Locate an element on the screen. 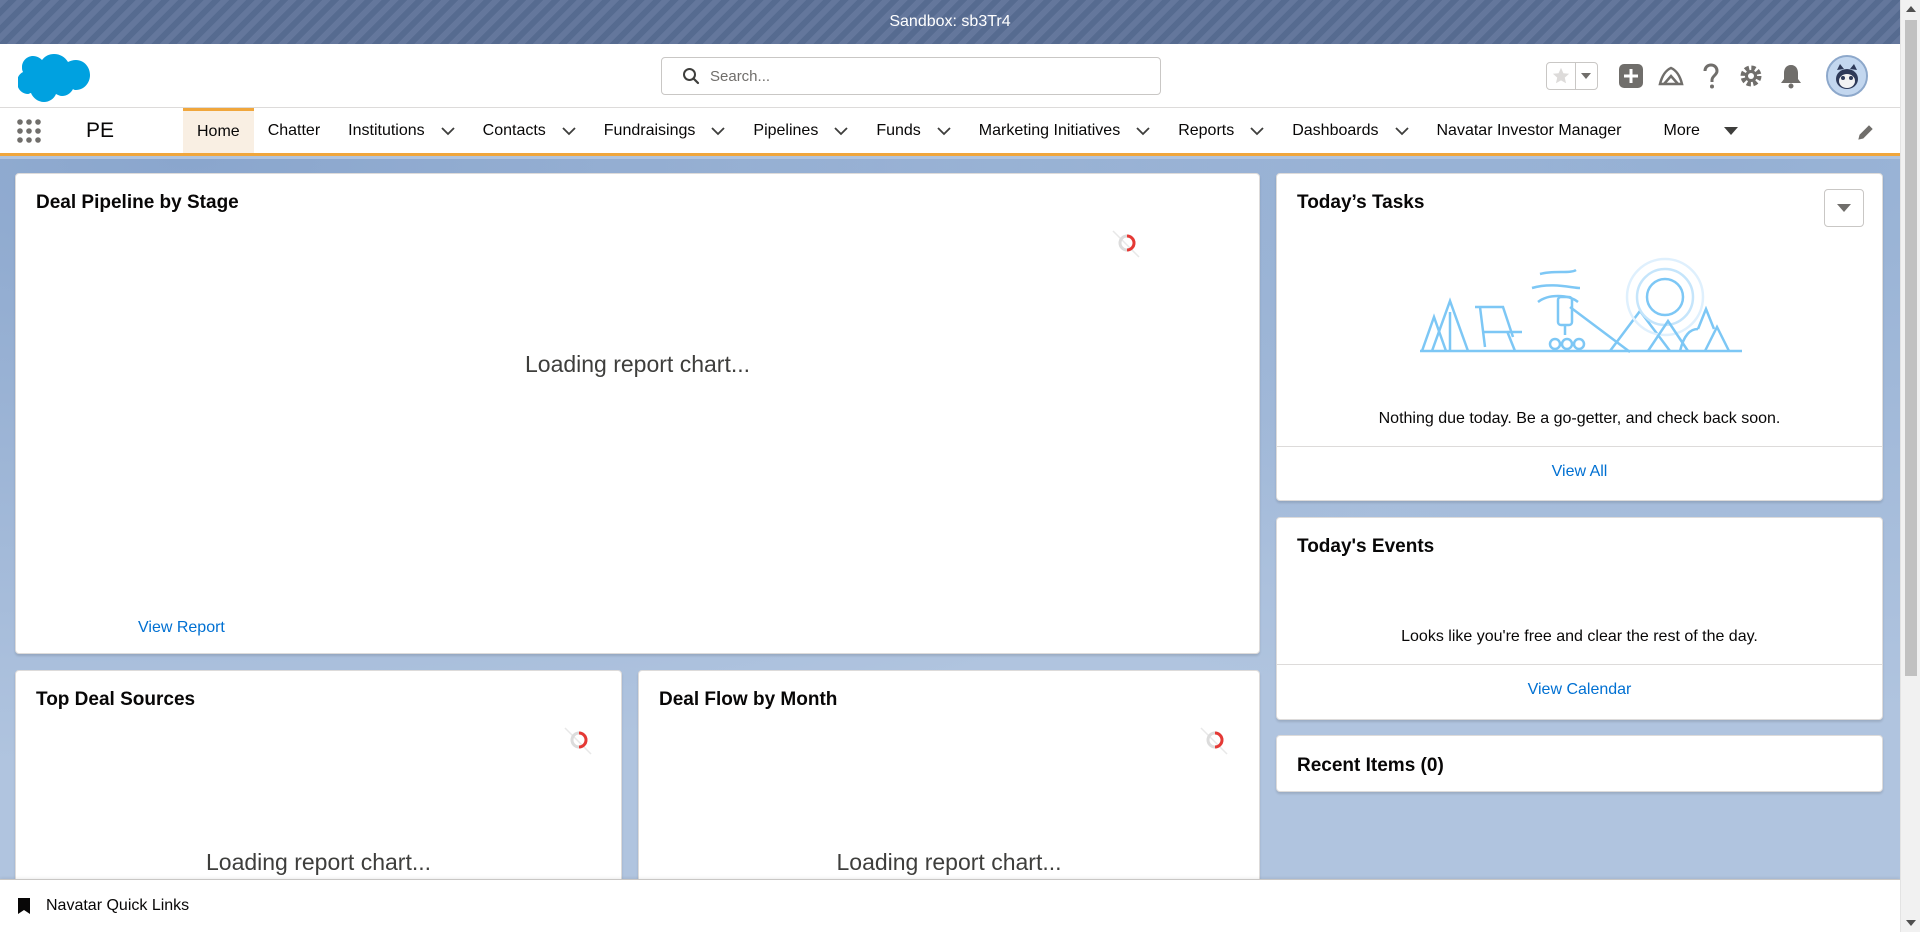 The height and width of the screenshot is (932, 1920). nav-item-label: Chatter is located at coordinates (294, 130).